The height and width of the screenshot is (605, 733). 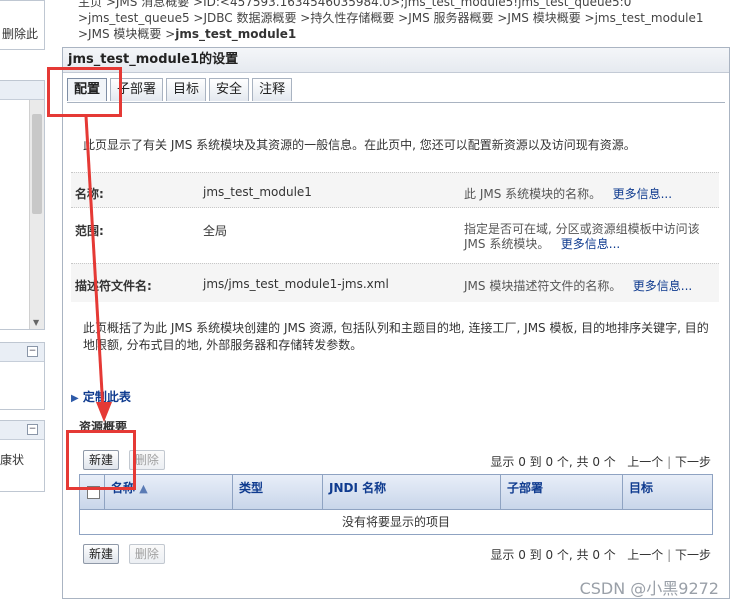 I want to click on watermark: CSDN @小黑9272, so click(x=649, y=588).